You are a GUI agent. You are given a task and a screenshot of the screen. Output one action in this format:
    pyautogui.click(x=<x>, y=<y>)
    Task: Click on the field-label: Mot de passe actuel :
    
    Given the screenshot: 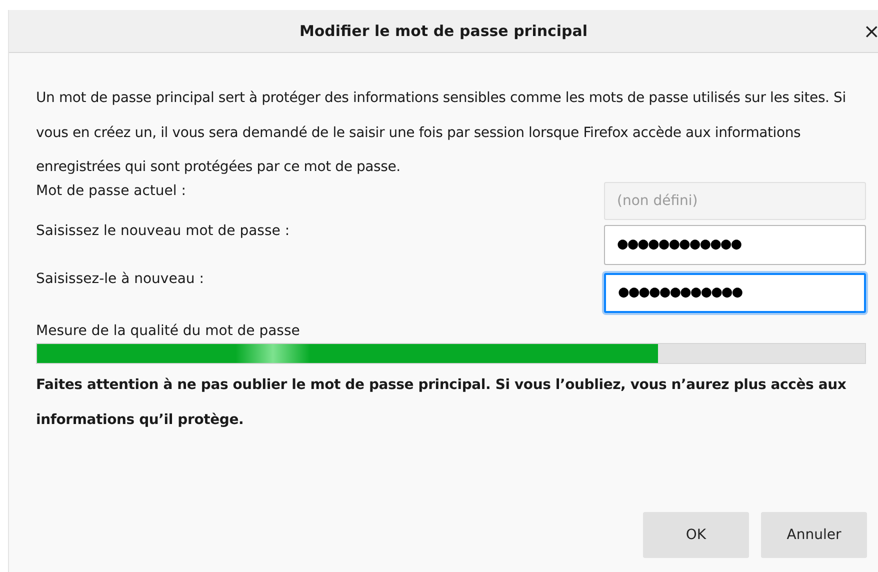 What is the action you would take?
    pyautogui.click(x=111, y=190)
    